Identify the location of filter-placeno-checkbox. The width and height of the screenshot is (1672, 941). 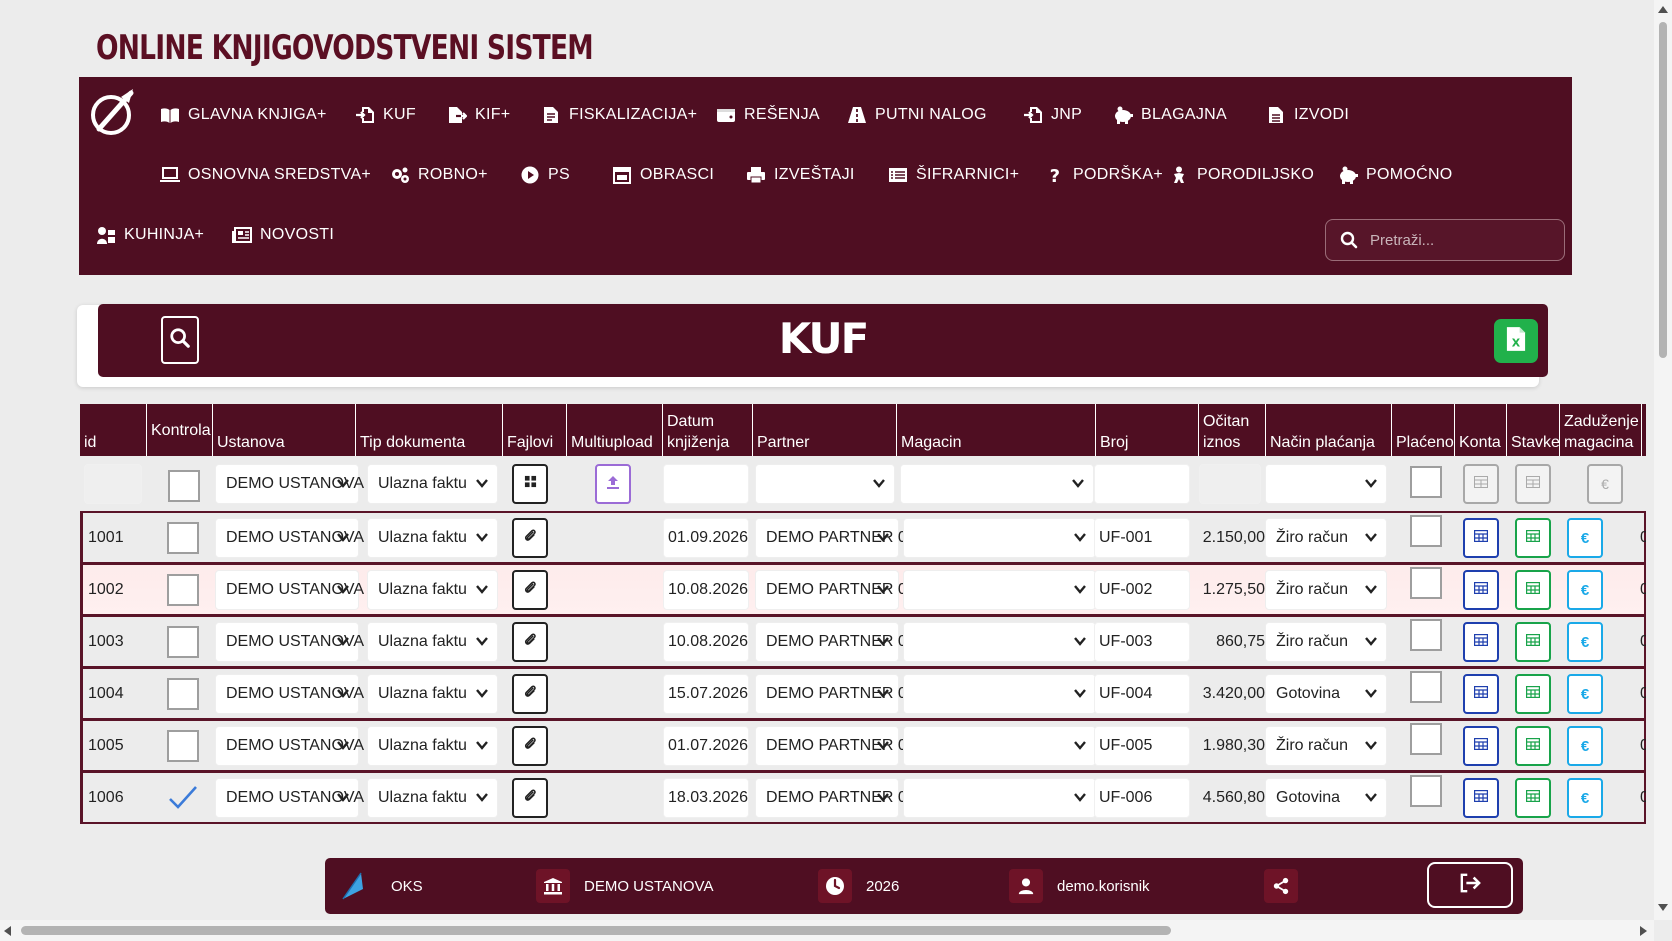
(1426, 482).